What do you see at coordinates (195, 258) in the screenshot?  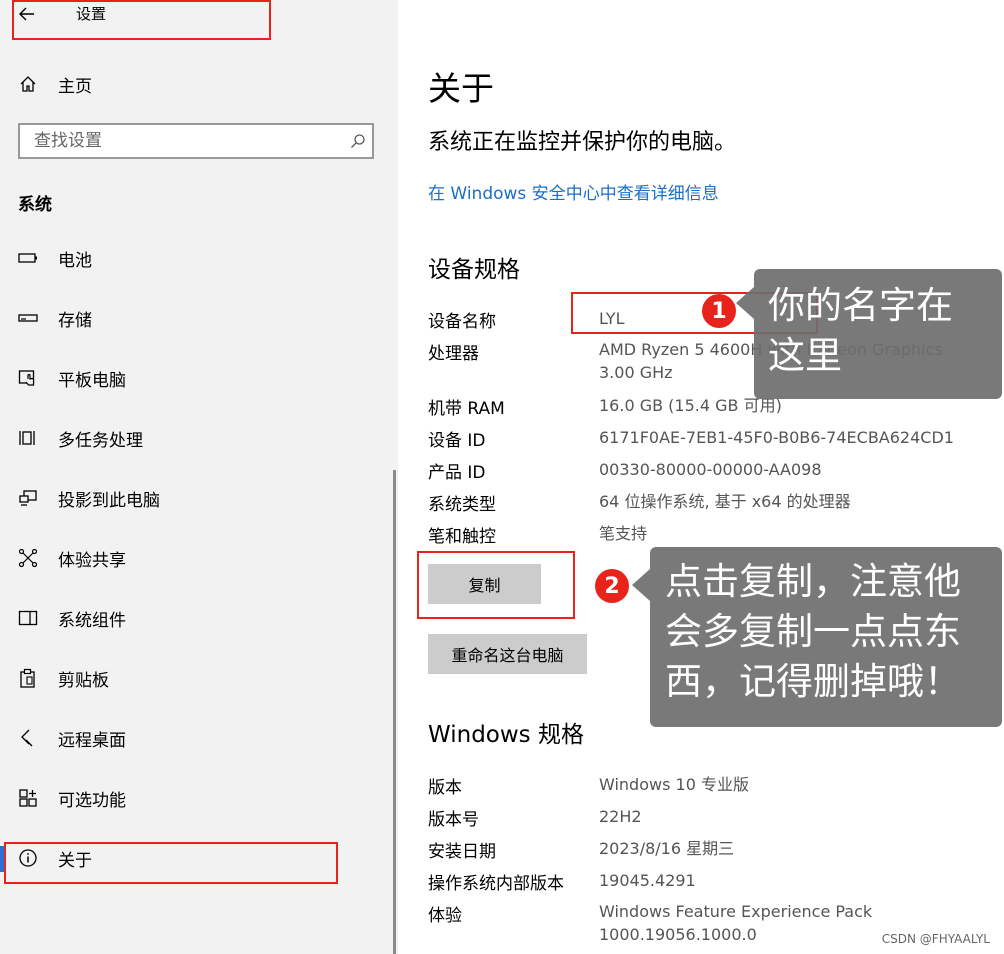 I see `sidebar-item-battery: 电池` at bounding box center [195, 258].